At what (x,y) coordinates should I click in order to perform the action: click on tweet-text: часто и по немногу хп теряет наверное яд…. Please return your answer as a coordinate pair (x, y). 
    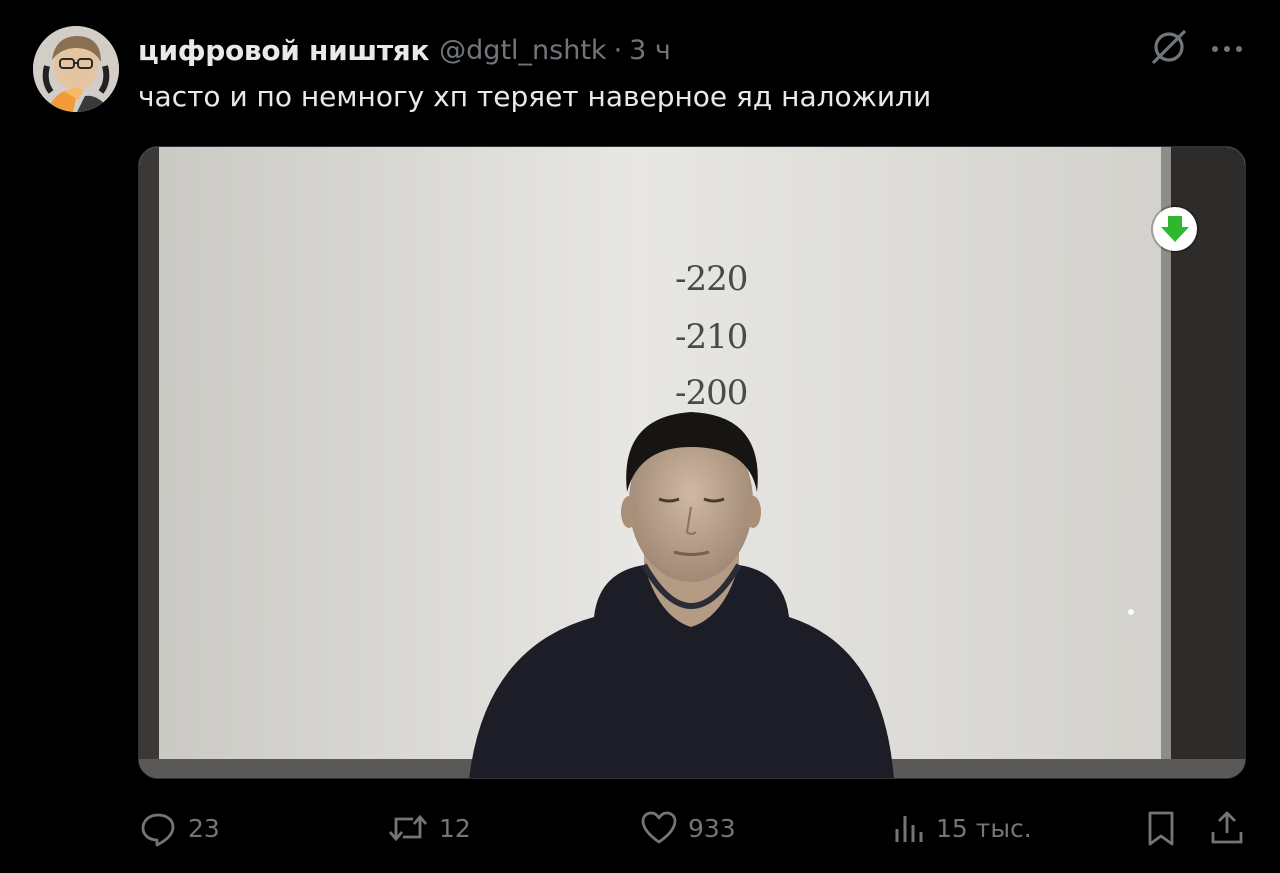
    Looking at the image, I should click on (535, 96).